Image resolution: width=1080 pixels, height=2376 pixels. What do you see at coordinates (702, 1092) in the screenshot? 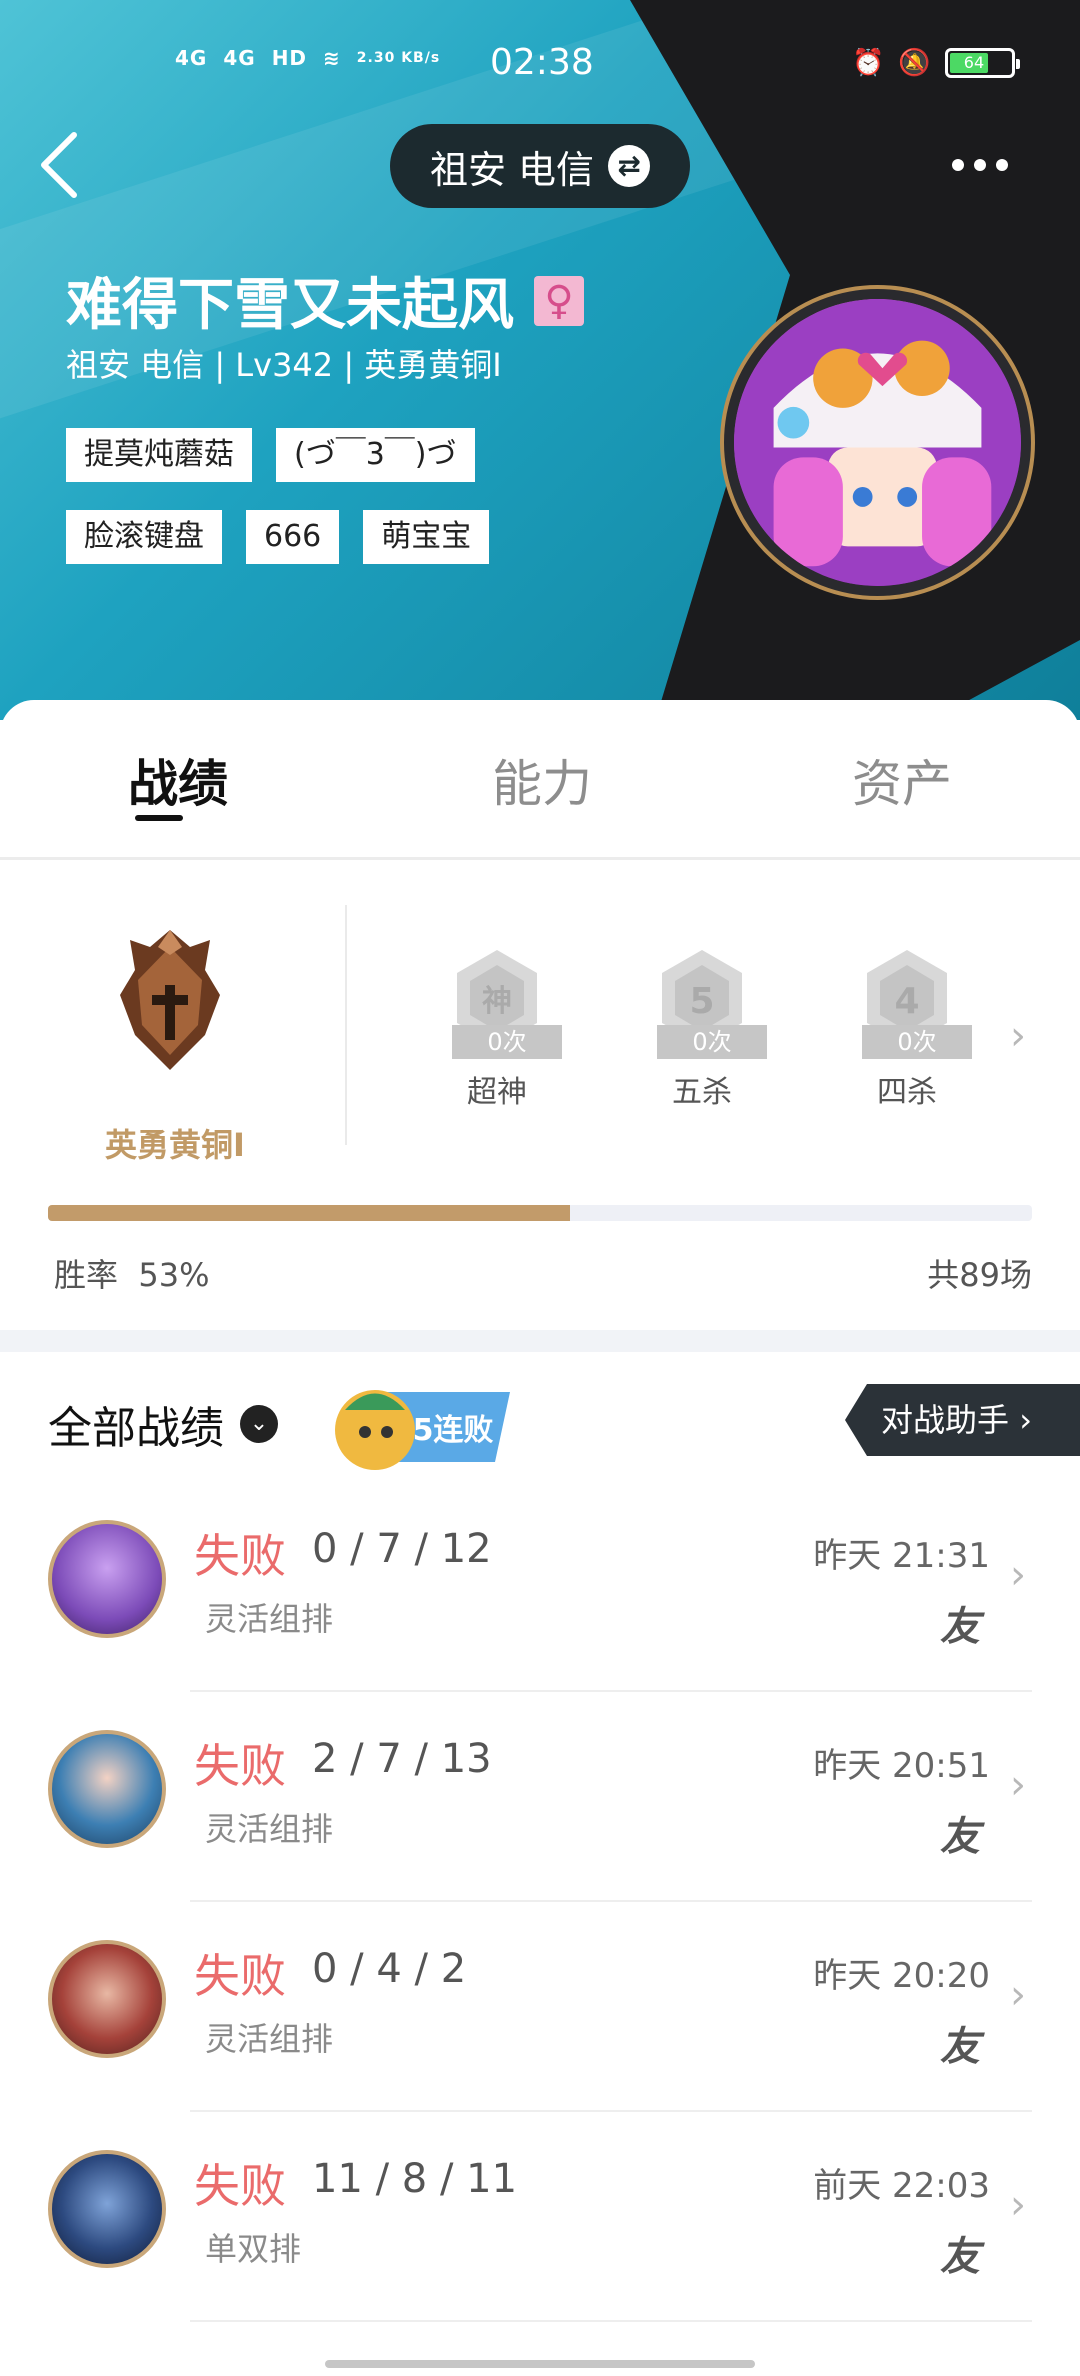
I see `badge-label: 五杀` at bounding box center [702, 1092].